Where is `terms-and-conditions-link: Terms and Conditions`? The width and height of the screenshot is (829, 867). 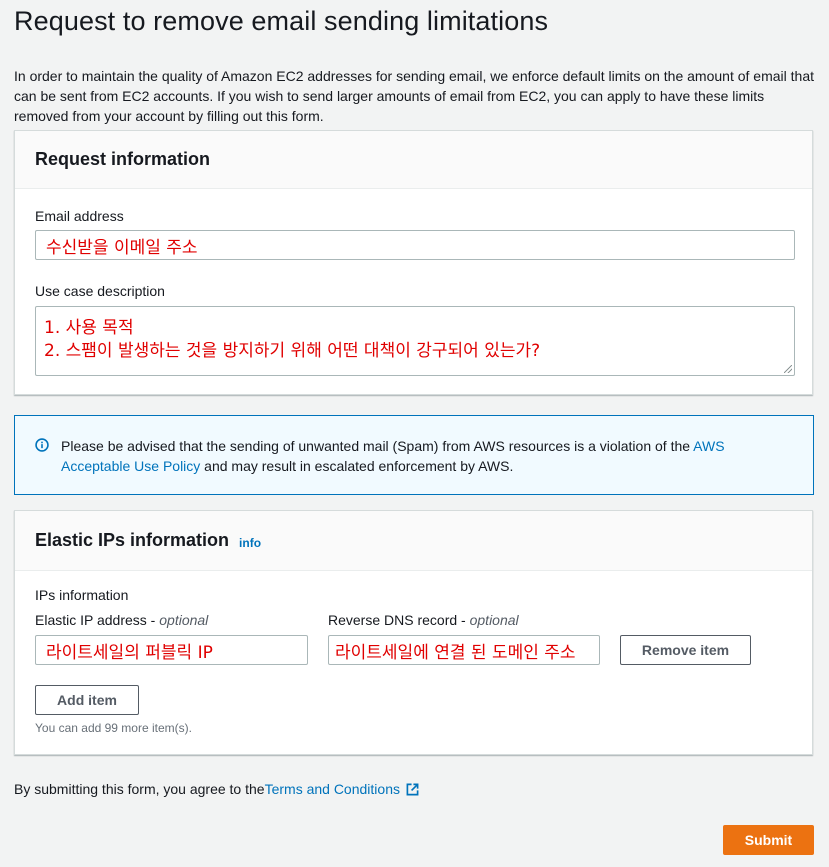 terms-and-conditions-link: Terms and Conditions is located at coordinates (332, 789).